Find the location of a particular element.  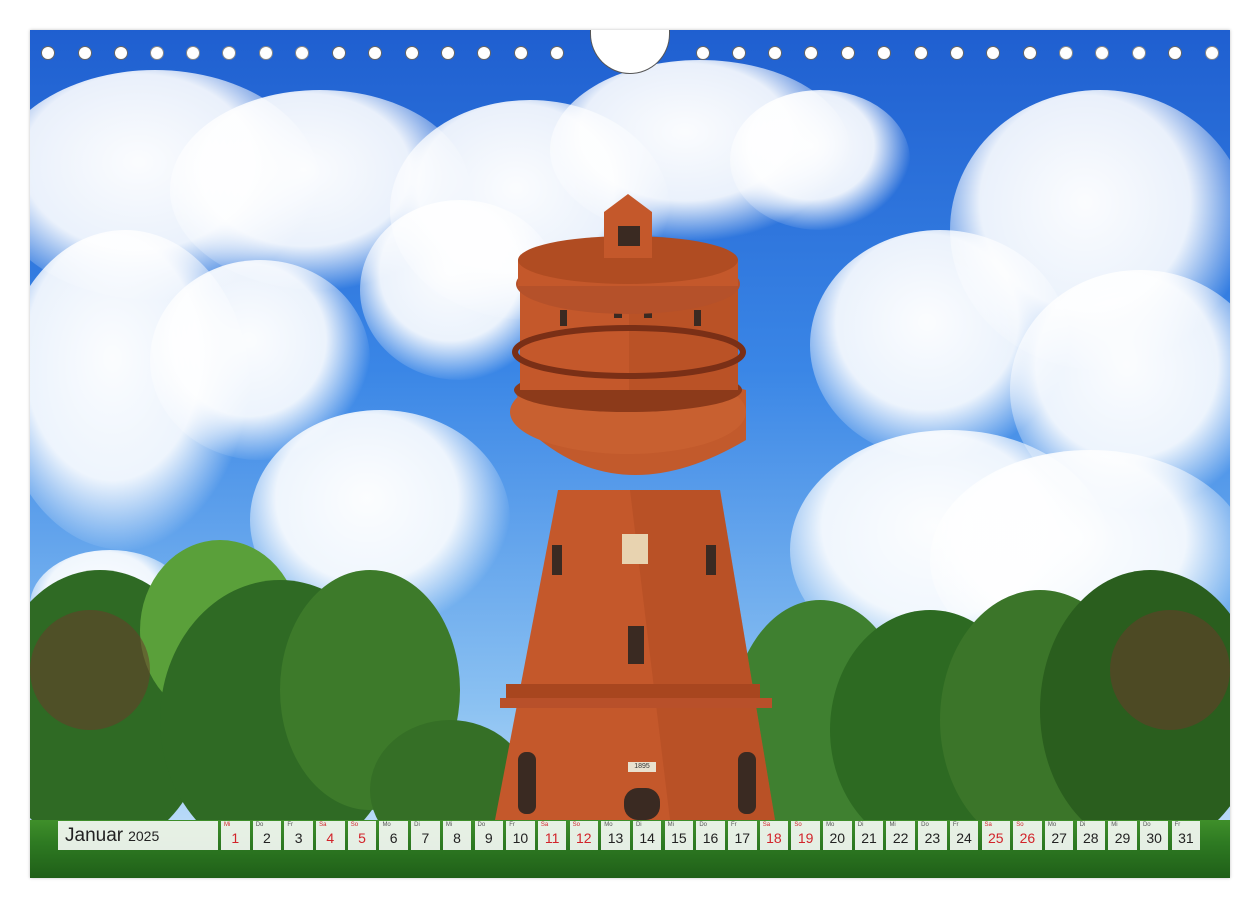

day-number: 16 is located at coordinates (710, 838).